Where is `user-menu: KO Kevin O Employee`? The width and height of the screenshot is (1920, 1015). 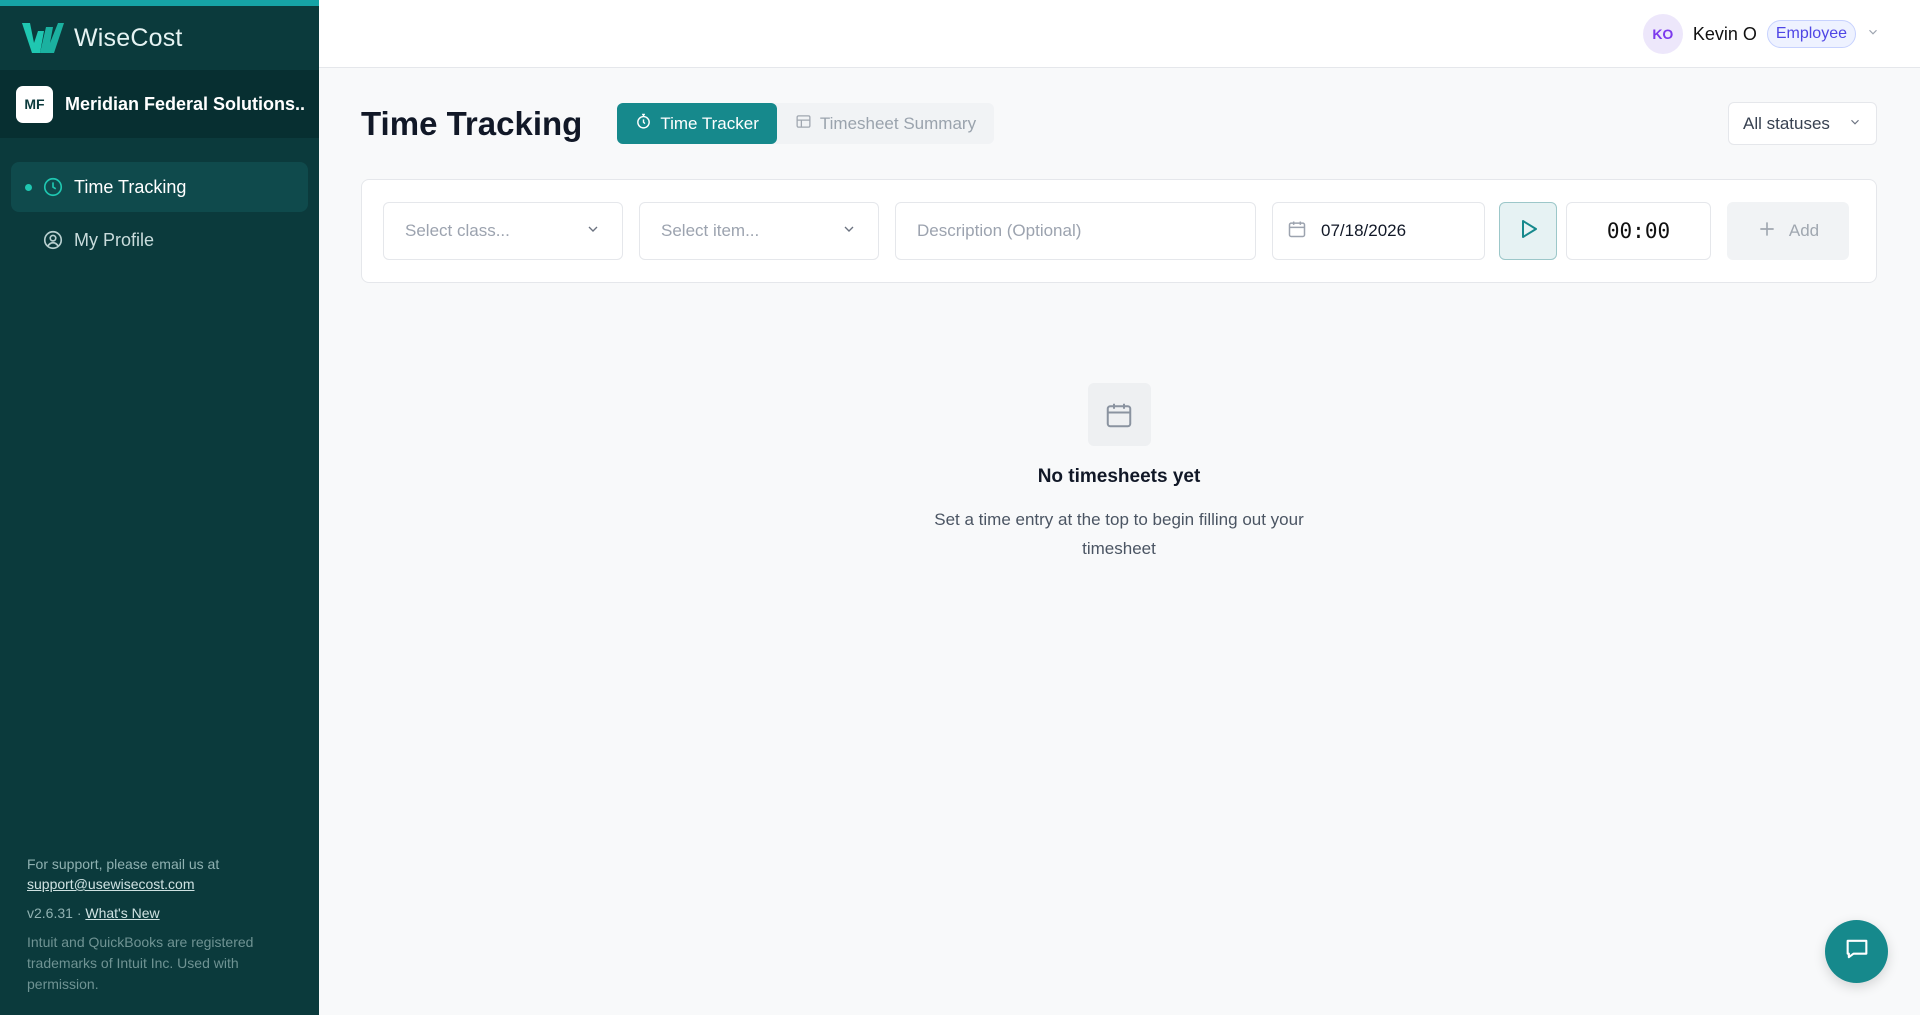
user-menu: KO Kevin O Employee is located at coordinates (1761, 34).